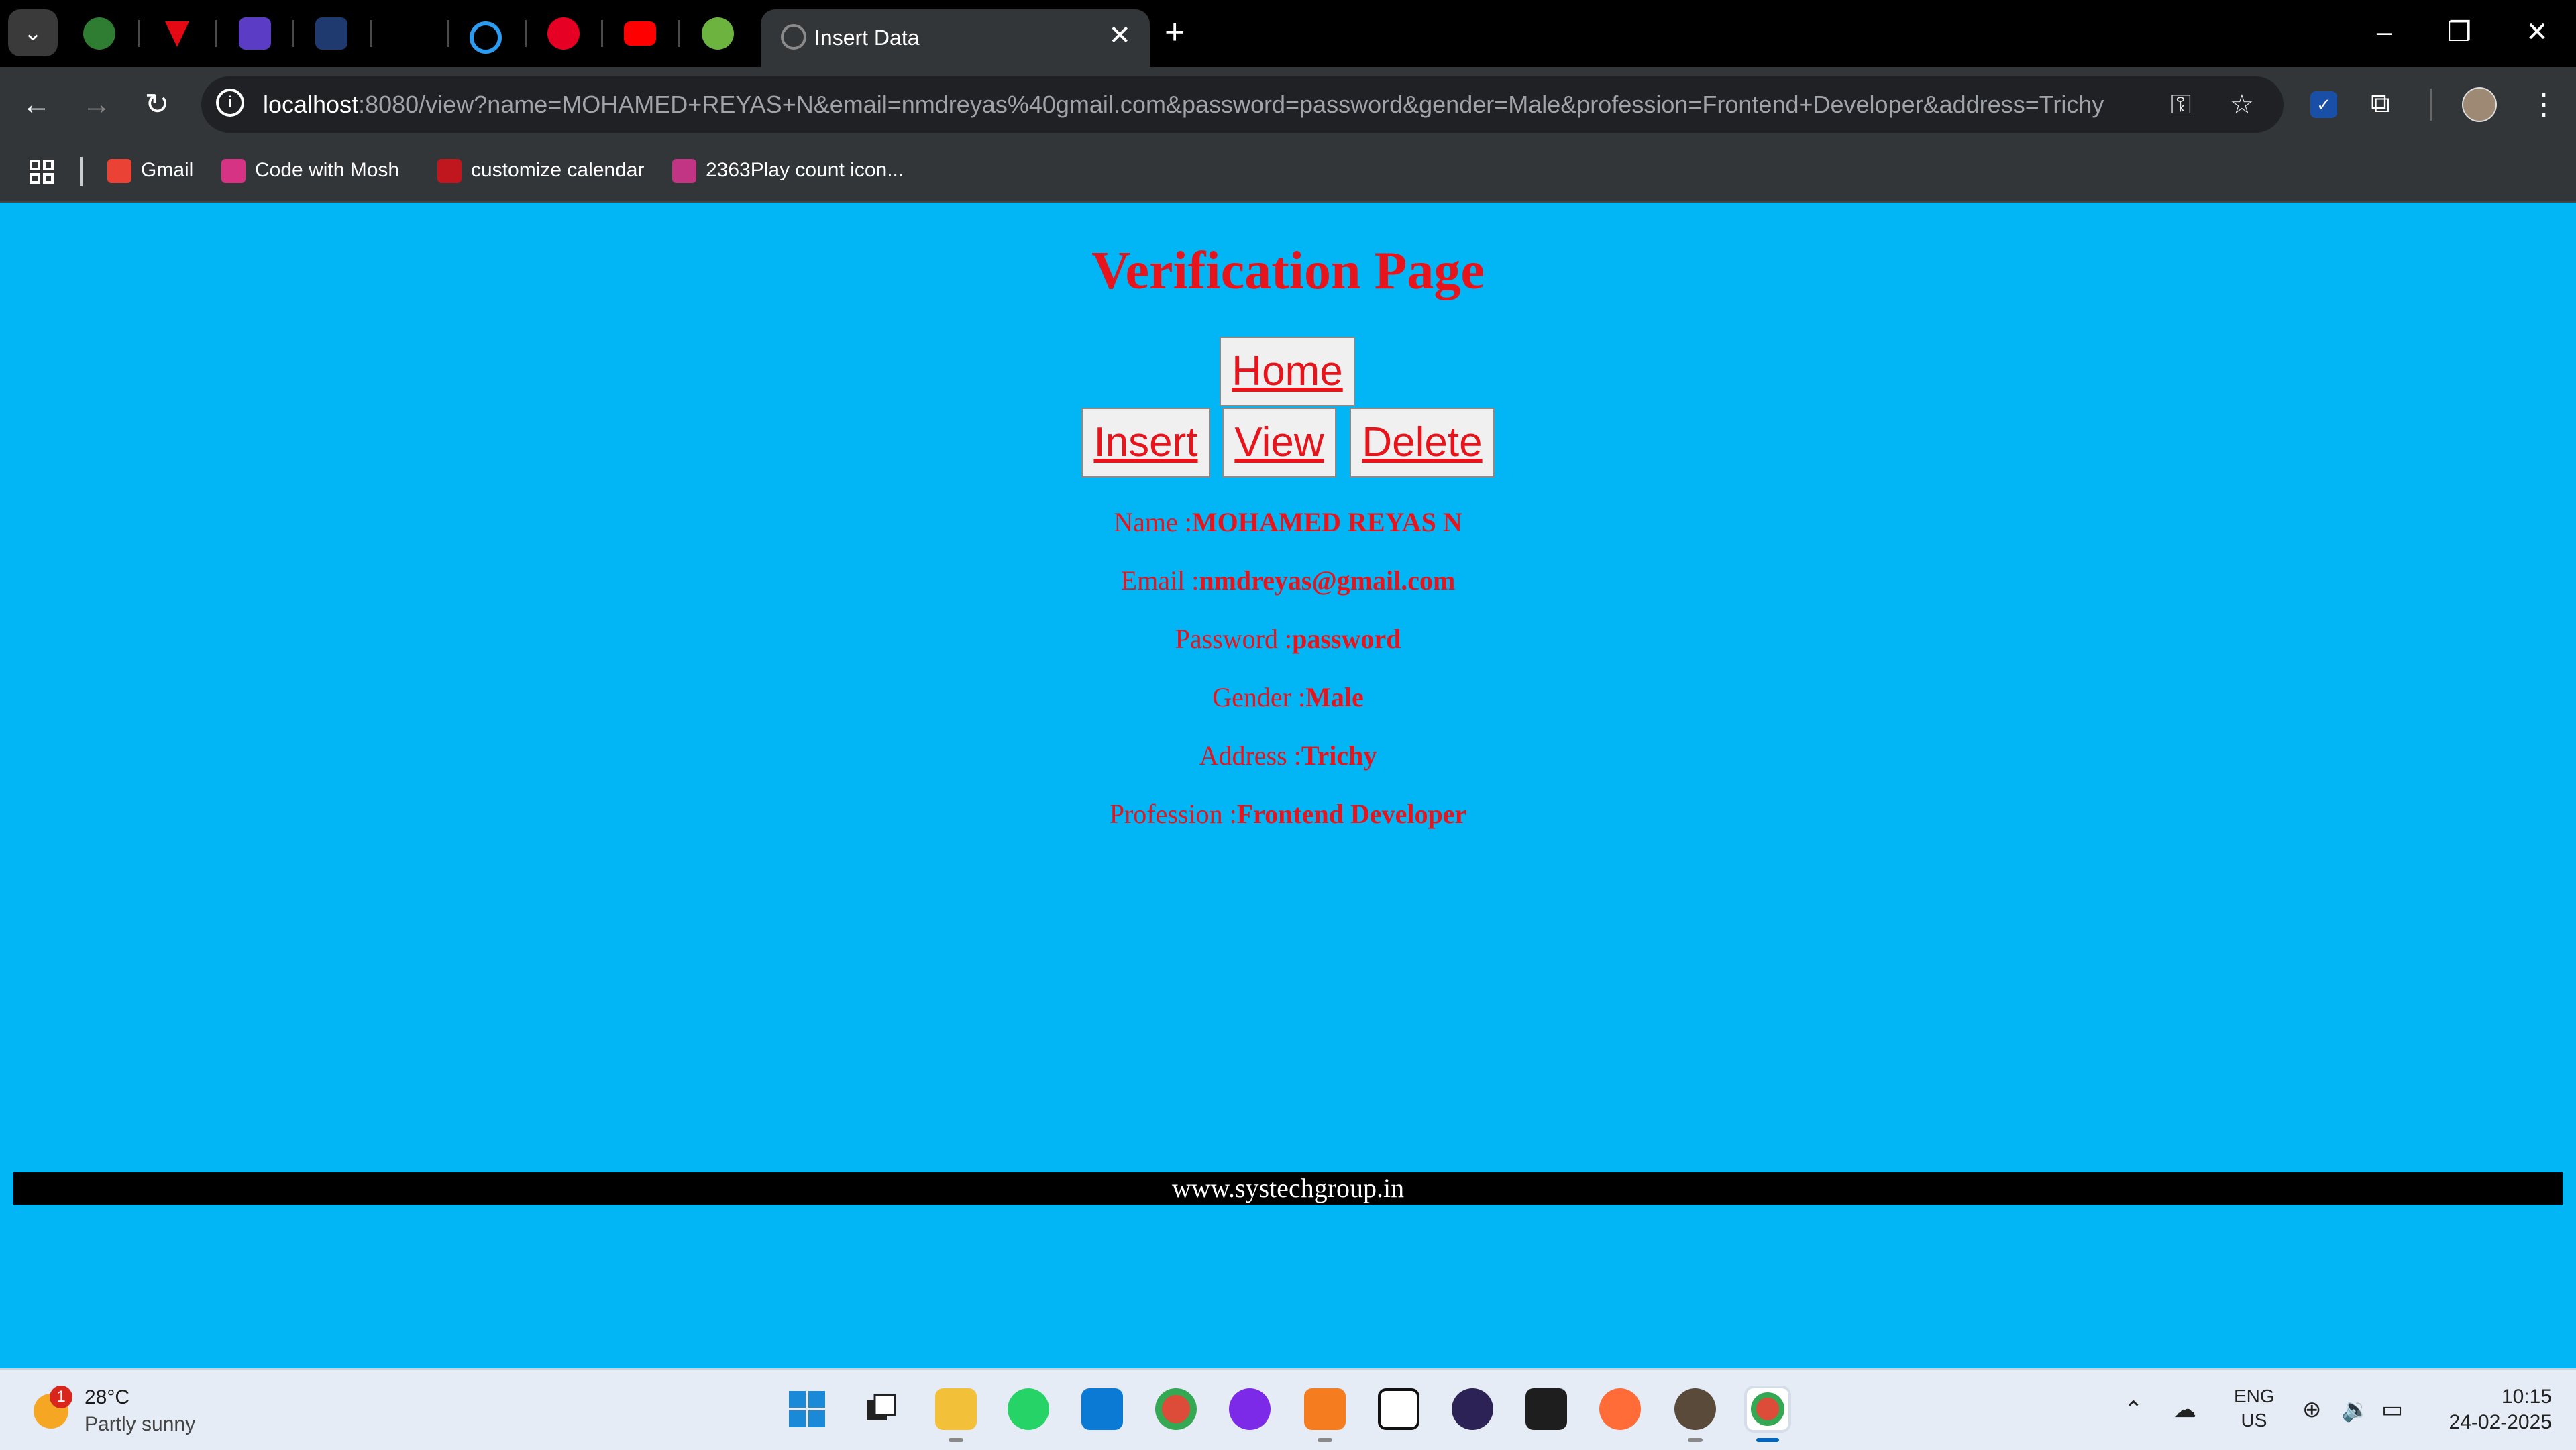 The height and width of the screenshot is (1450, 2576). Describe the element at coordinates (1119, 35) in the screenshot. I see `close-icon: ✕` at that location.